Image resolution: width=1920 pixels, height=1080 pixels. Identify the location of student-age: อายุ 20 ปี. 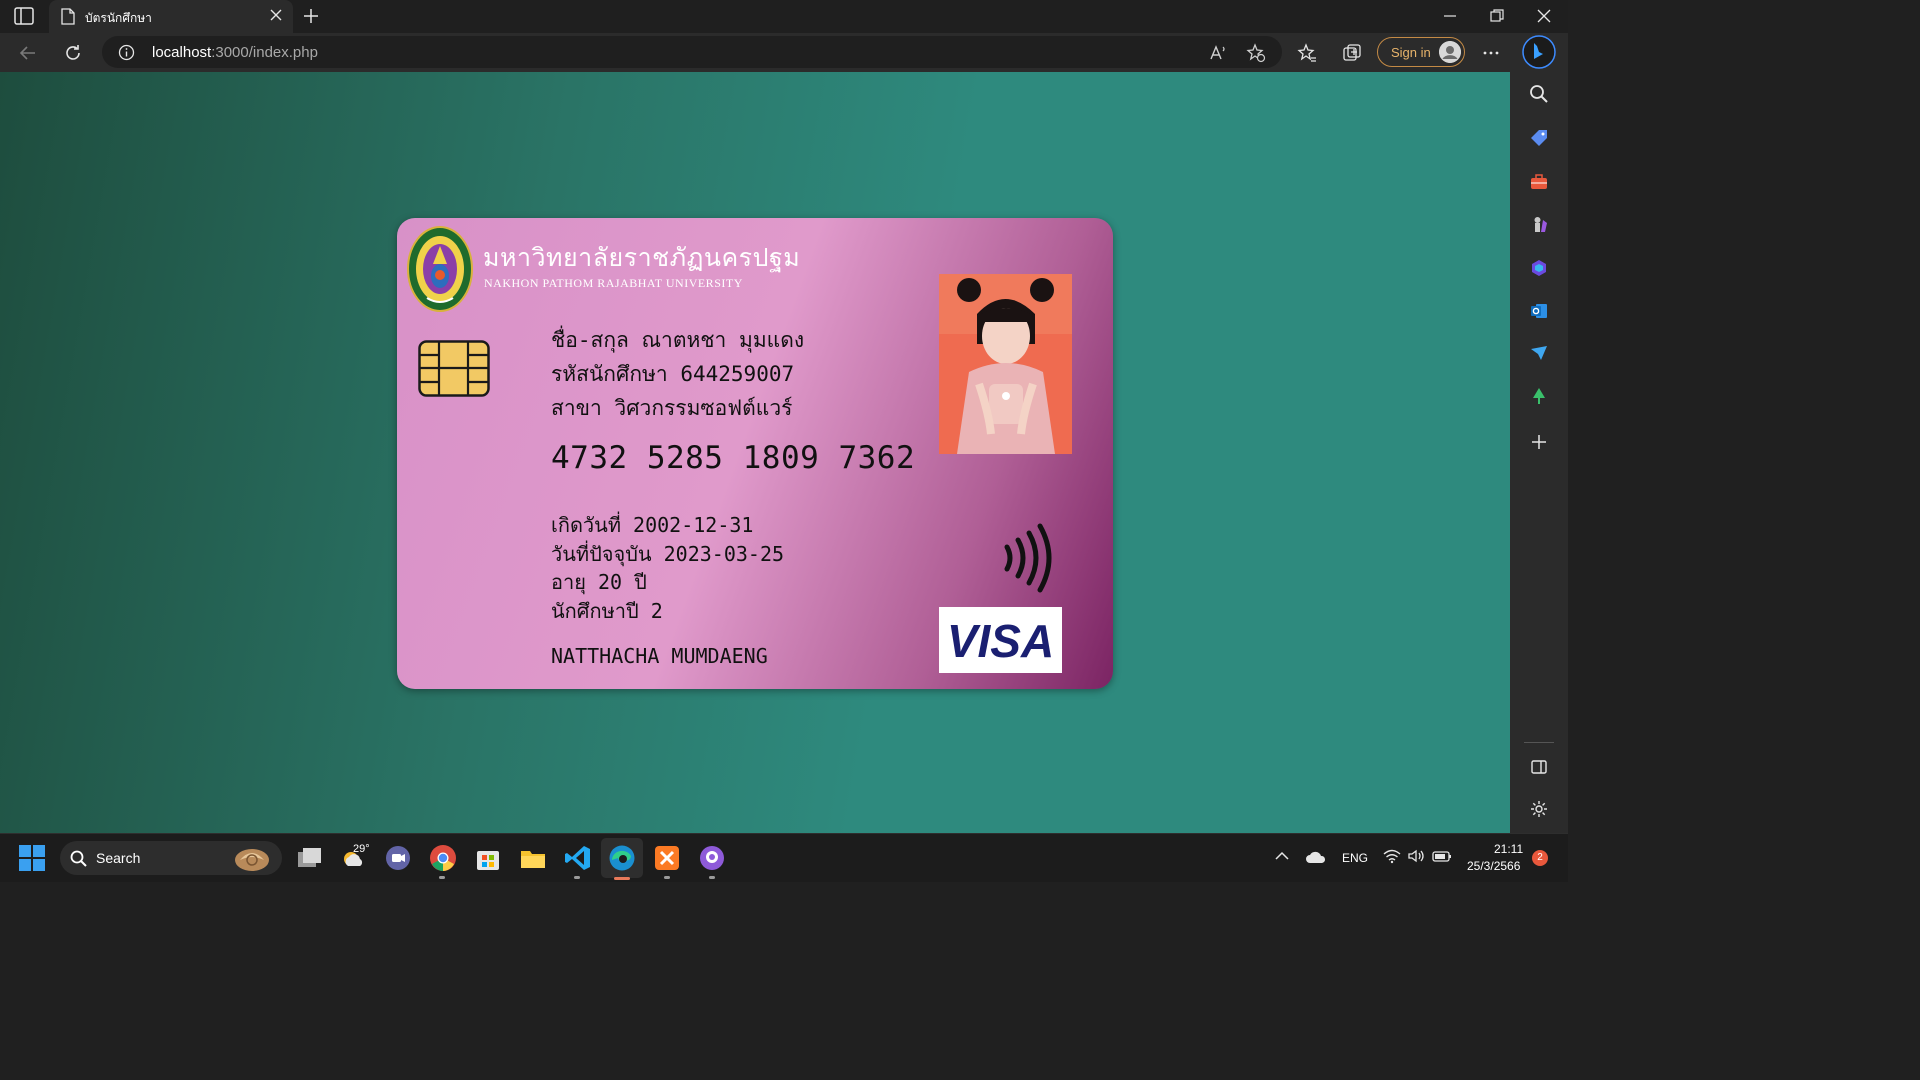
(599, 582).